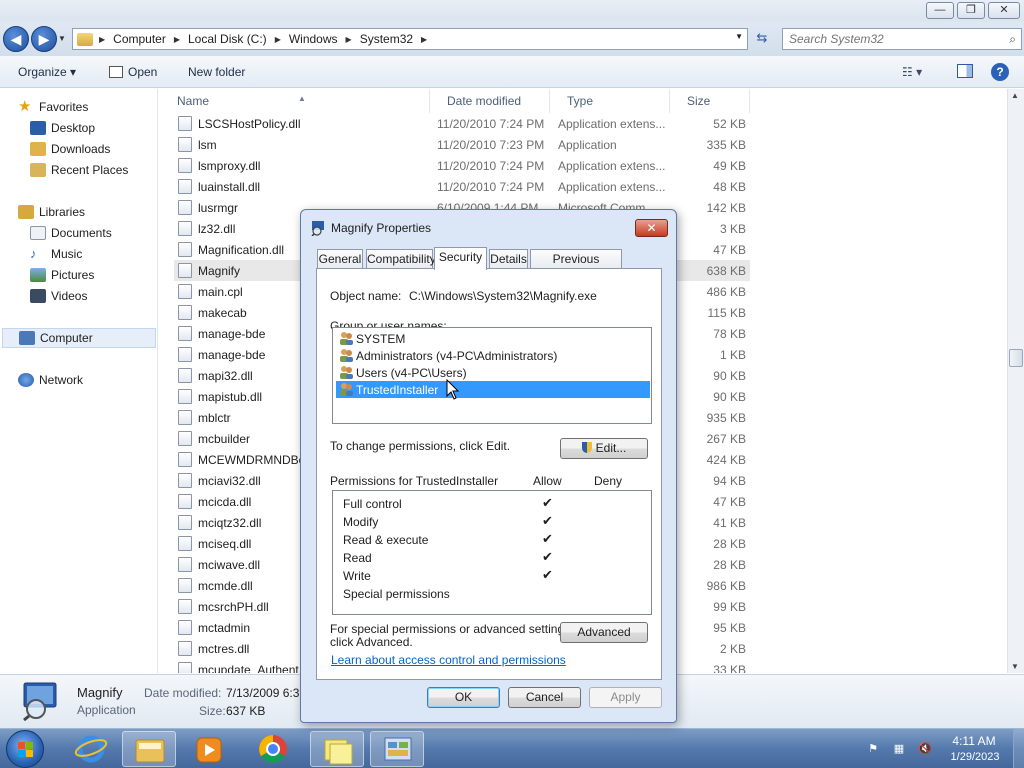 The image size is (1024, 768). I want to click on file-size: 2 KB, so click(732, 649).